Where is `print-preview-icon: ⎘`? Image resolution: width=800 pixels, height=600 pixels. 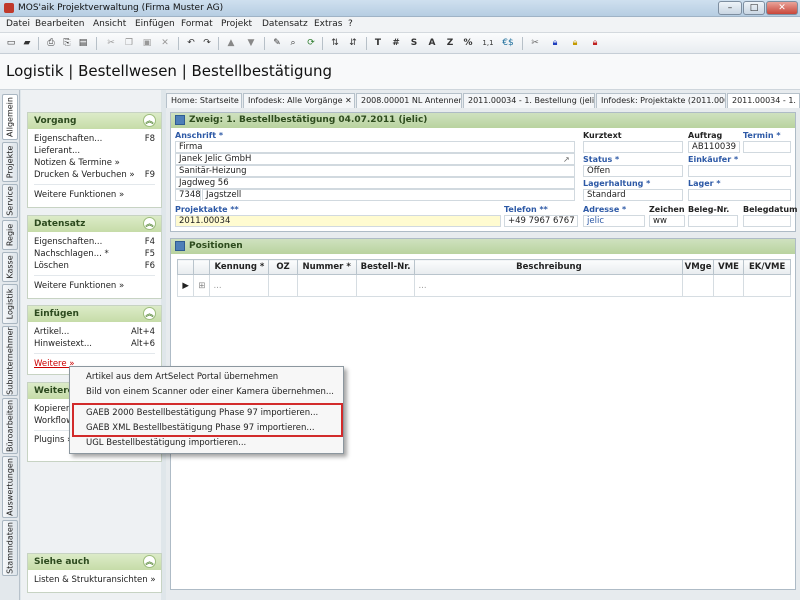 print-preview-icon: ⎘ is located at coordinates (67, 43).